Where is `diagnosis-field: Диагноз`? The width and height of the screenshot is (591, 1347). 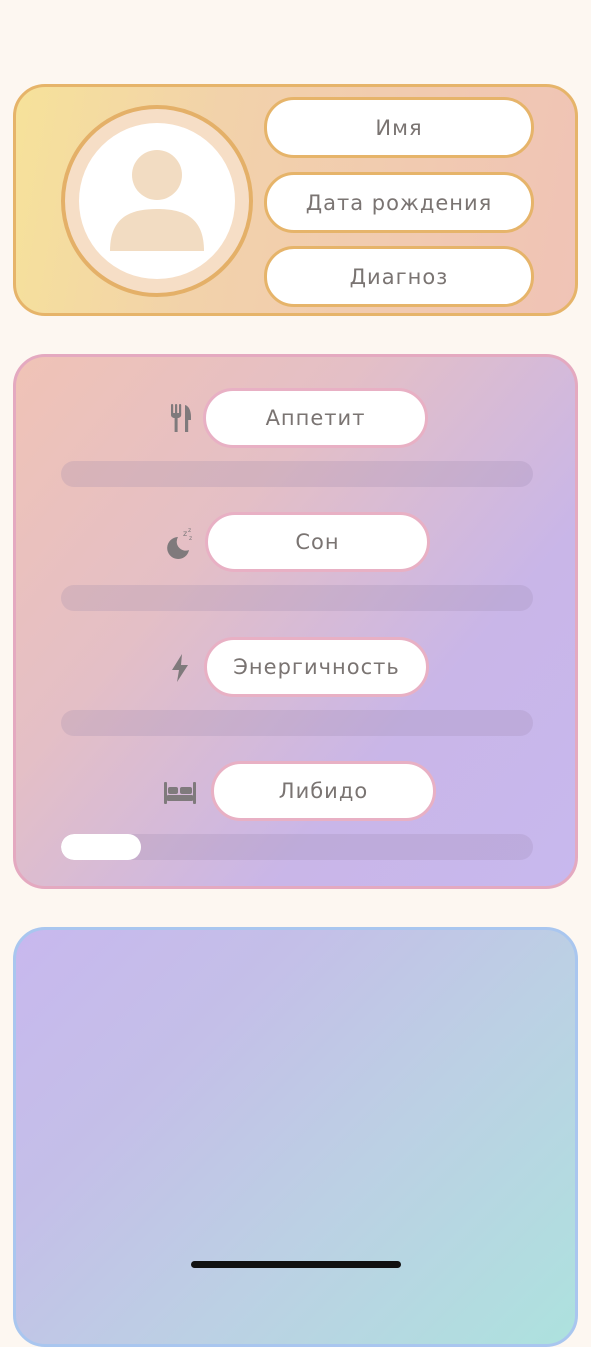 diagnosis-field: Диагноз is located at coordinates (399, 276).